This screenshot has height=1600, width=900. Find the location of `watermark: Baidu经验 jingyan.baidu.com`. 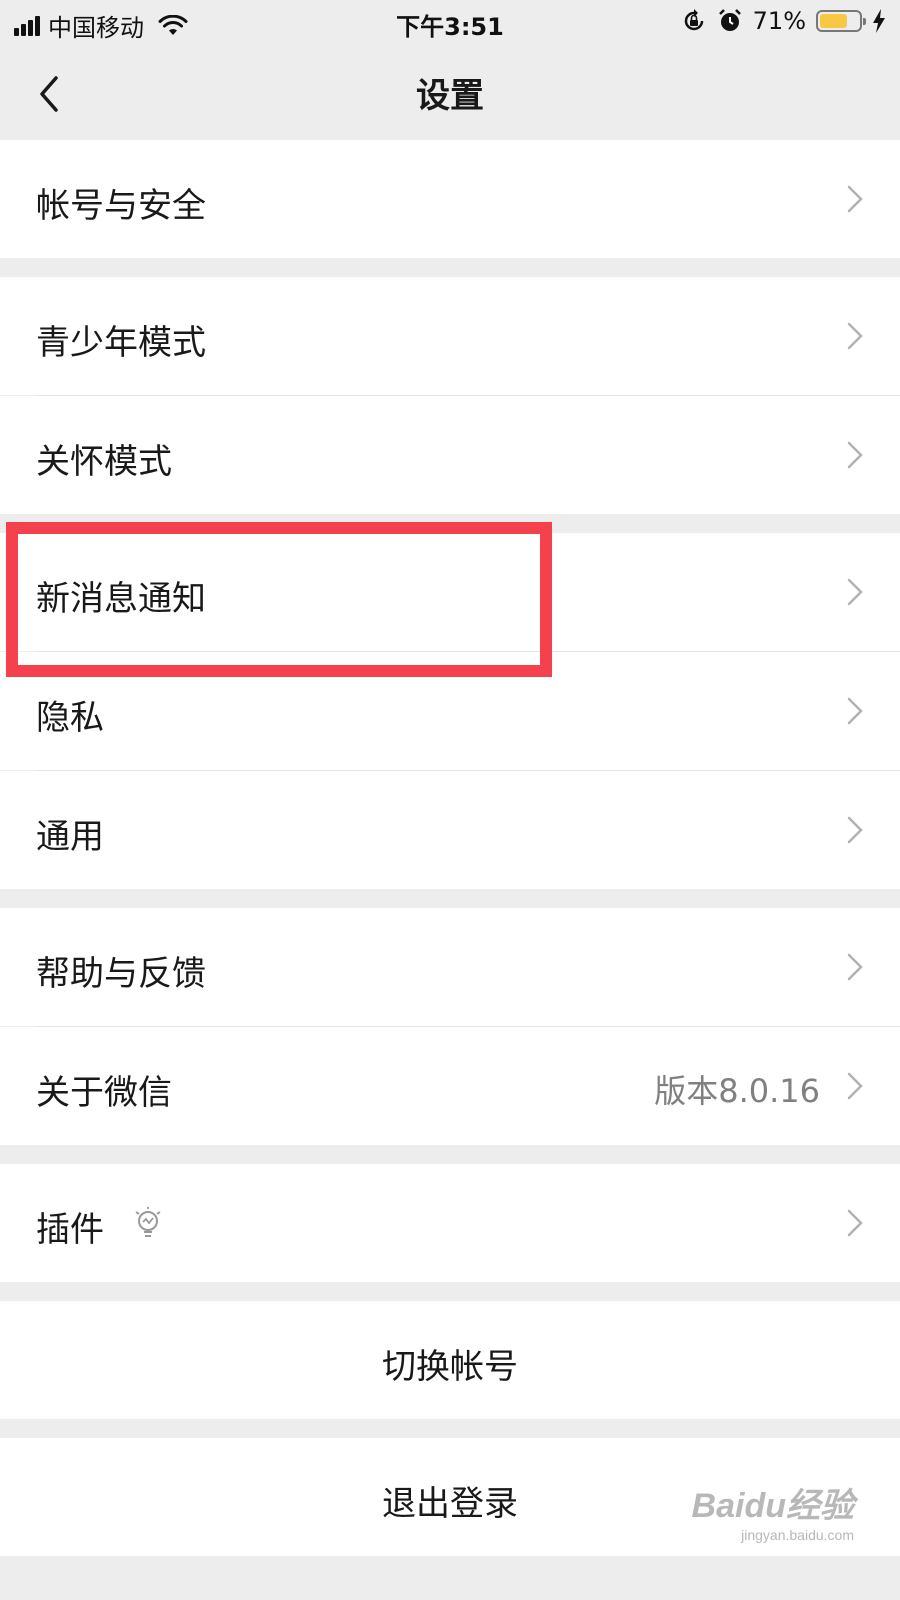

watermark: Baidu经验 jingyan.baidu.com is located at coordinates (773, 1510).